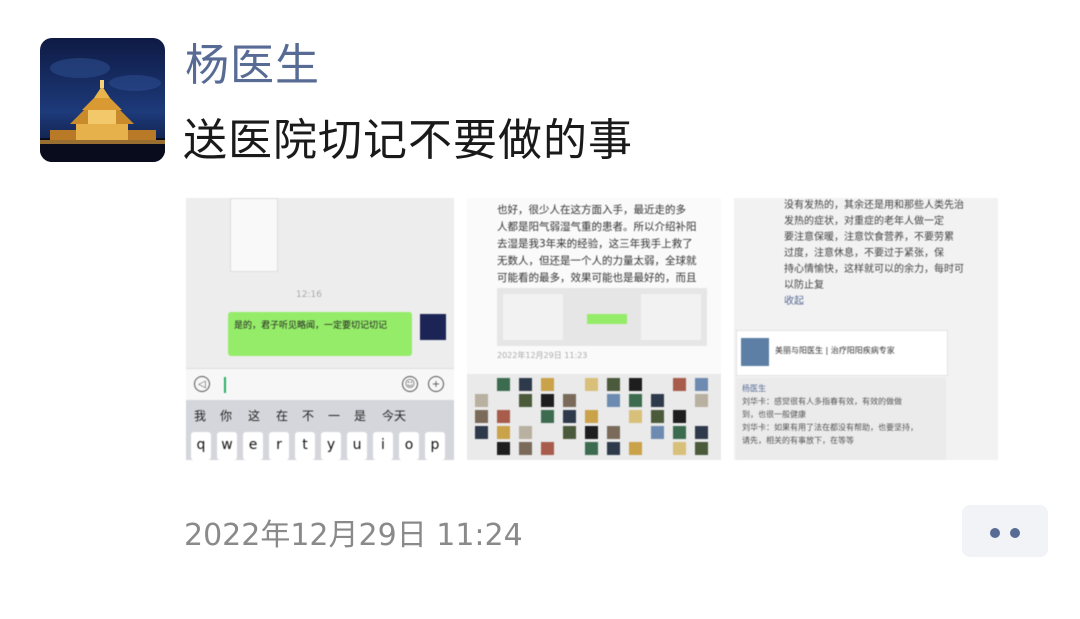  What do you see at coordinates (595, 244) in the screenshot?
I see `article-line: 去湿是我3年来的经验，这三年我手上救了` at bounding box center [595, 244].